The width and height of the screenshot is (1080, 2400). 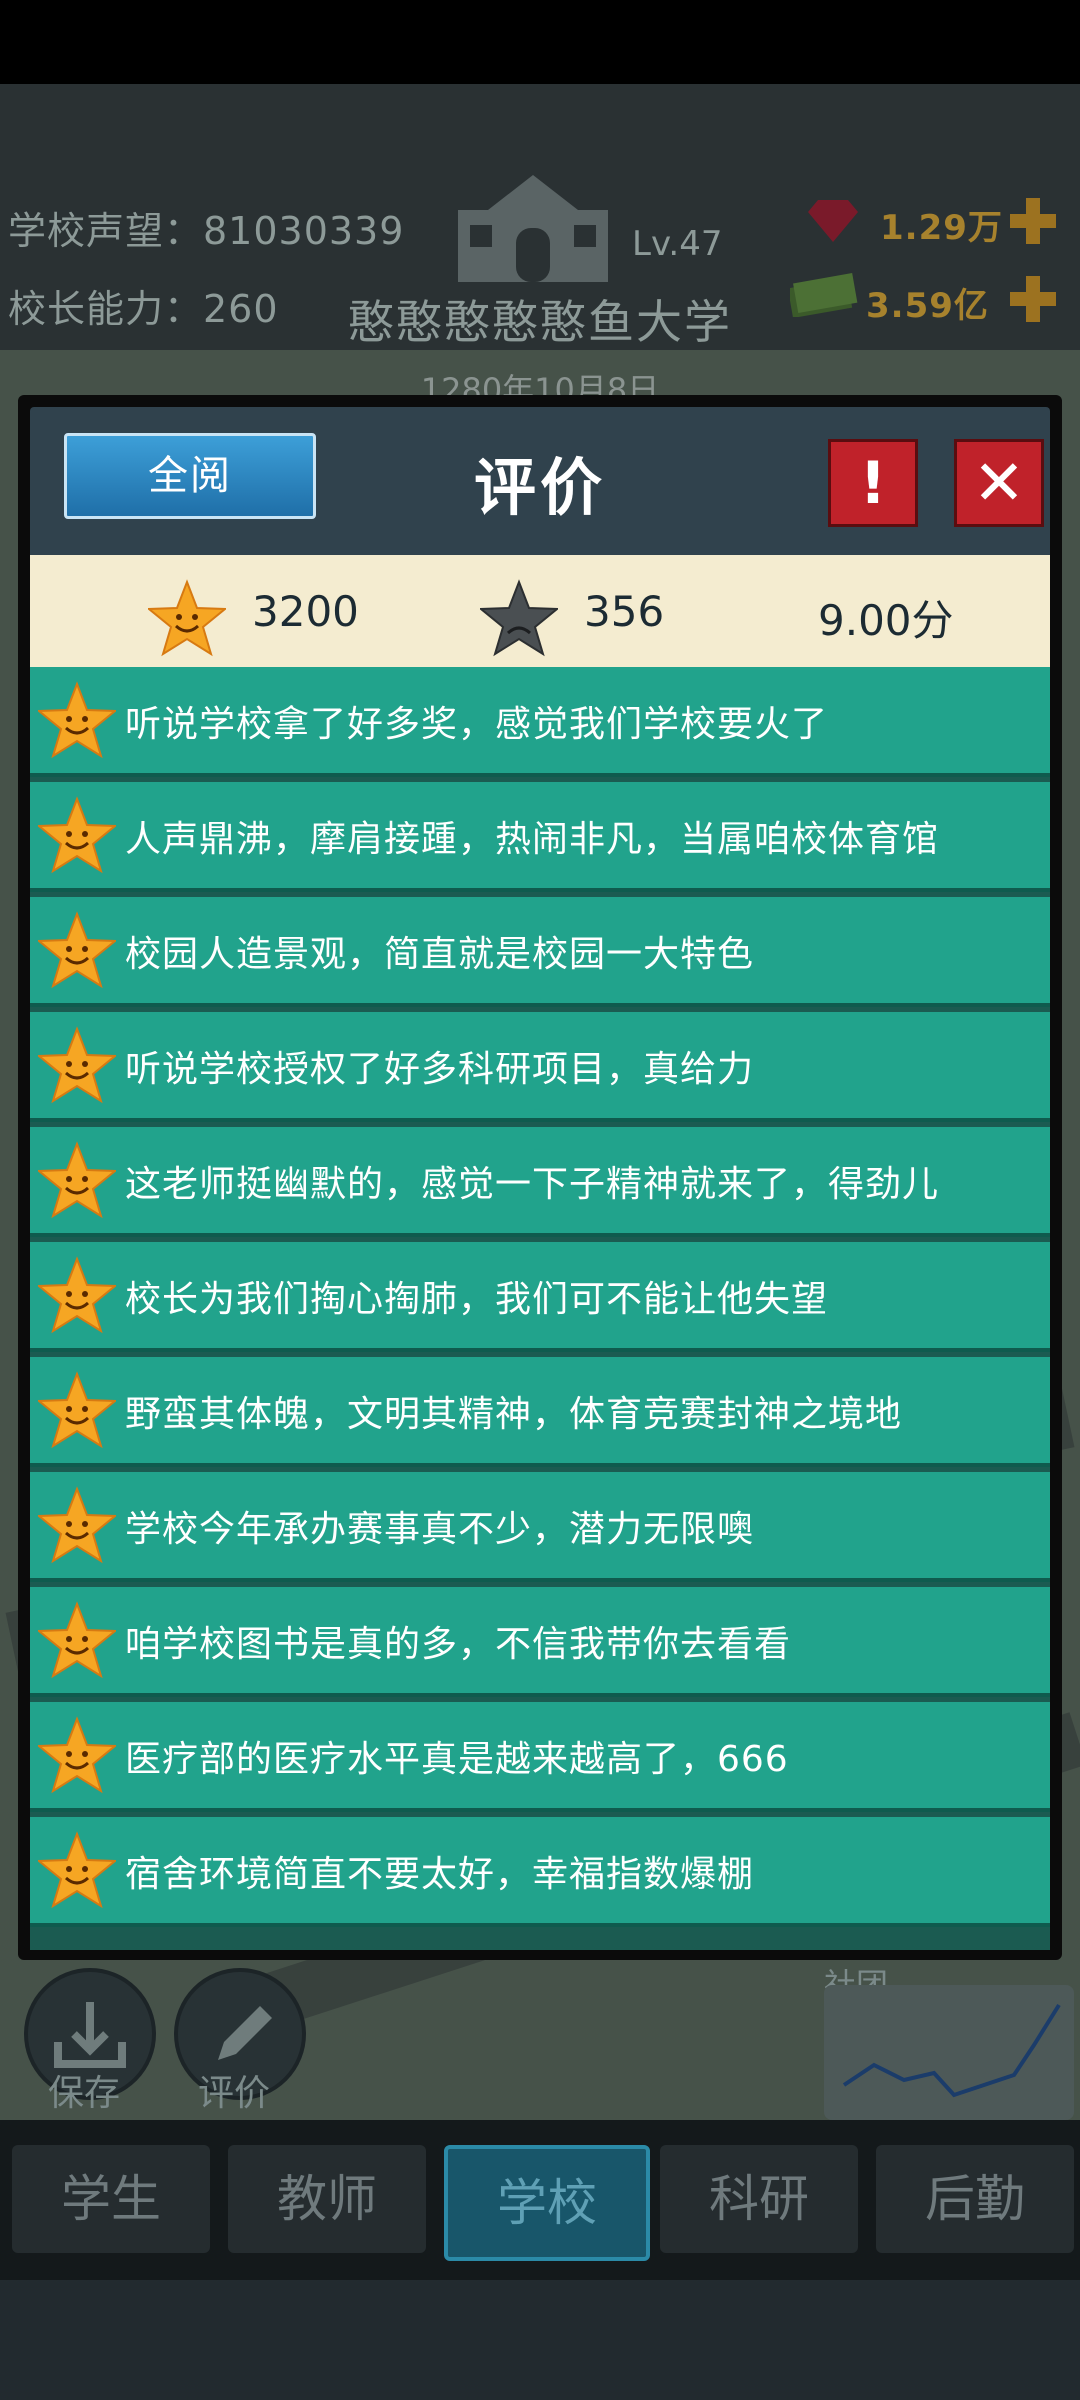 What do you see at coordinates (873, 483) in the screenshot?
I see `report-button: !` at bounding box center [873, 483].